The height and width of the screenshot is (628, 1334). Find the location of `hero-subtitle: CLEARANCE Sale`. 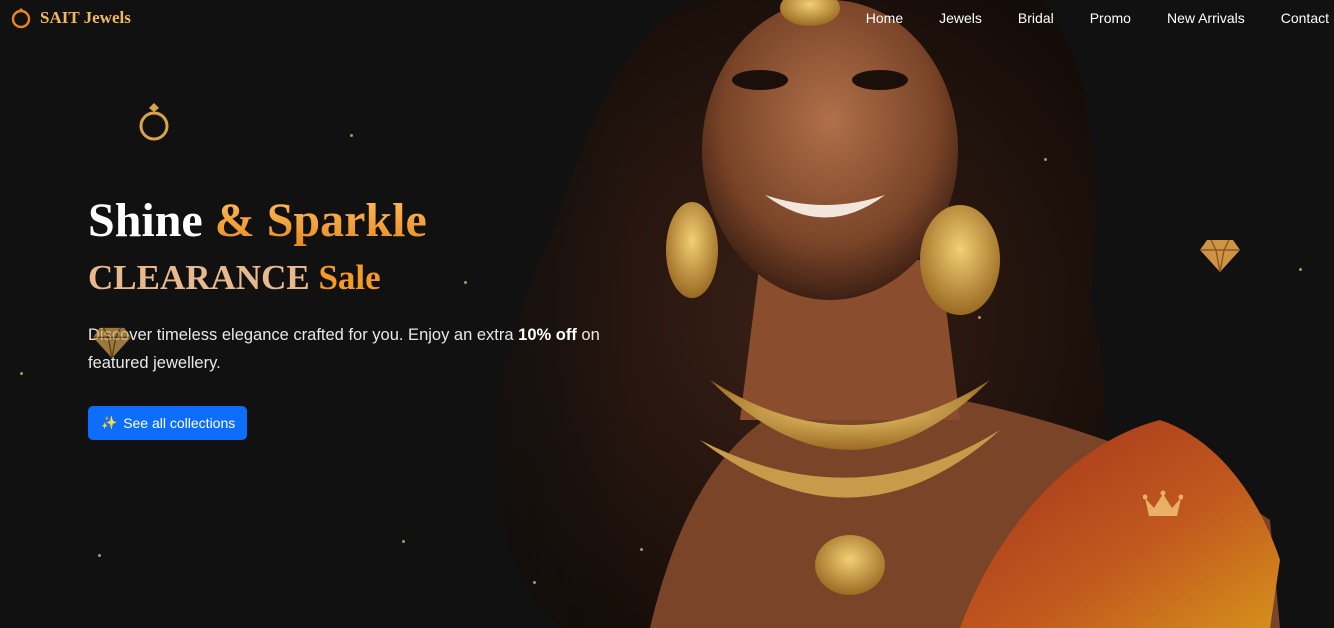

hero-subtitle: CLEARANCE Sale is located at coordinates (368, 278).